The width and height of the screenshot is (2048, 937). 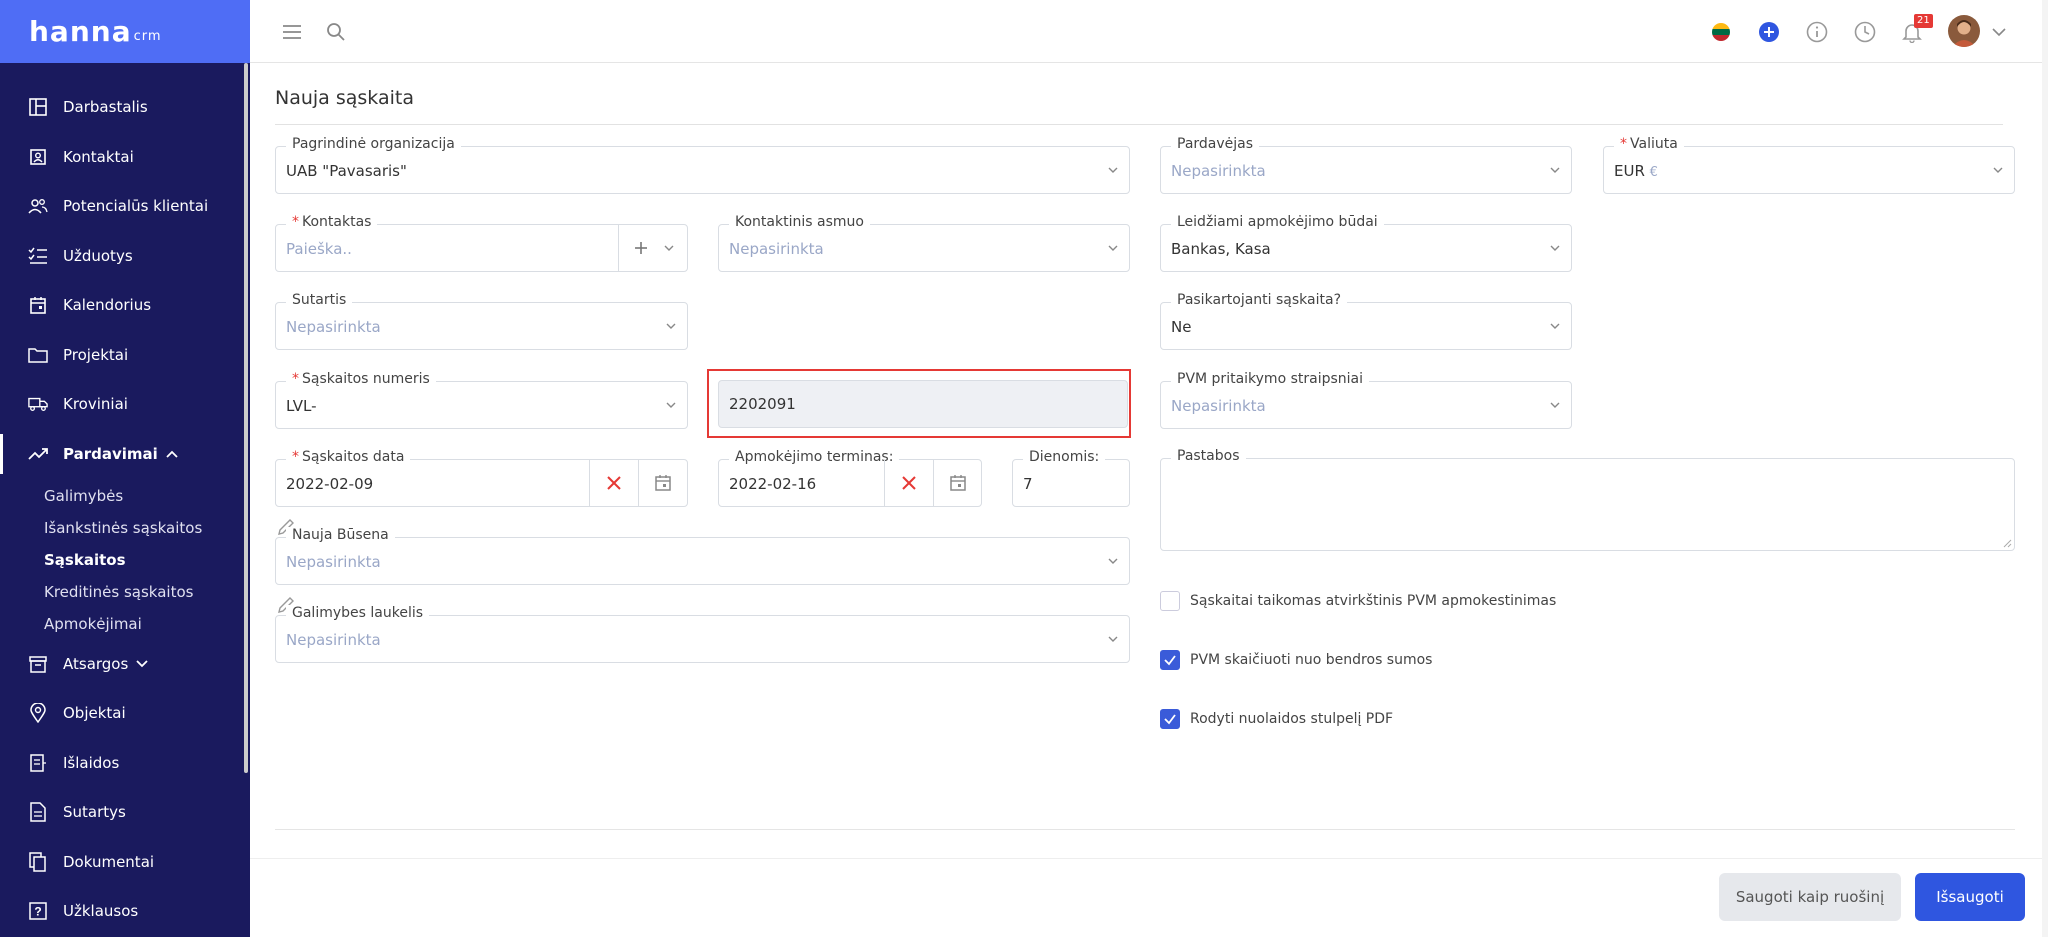 I want to click on plus-icon, so click(x=641, y=248).